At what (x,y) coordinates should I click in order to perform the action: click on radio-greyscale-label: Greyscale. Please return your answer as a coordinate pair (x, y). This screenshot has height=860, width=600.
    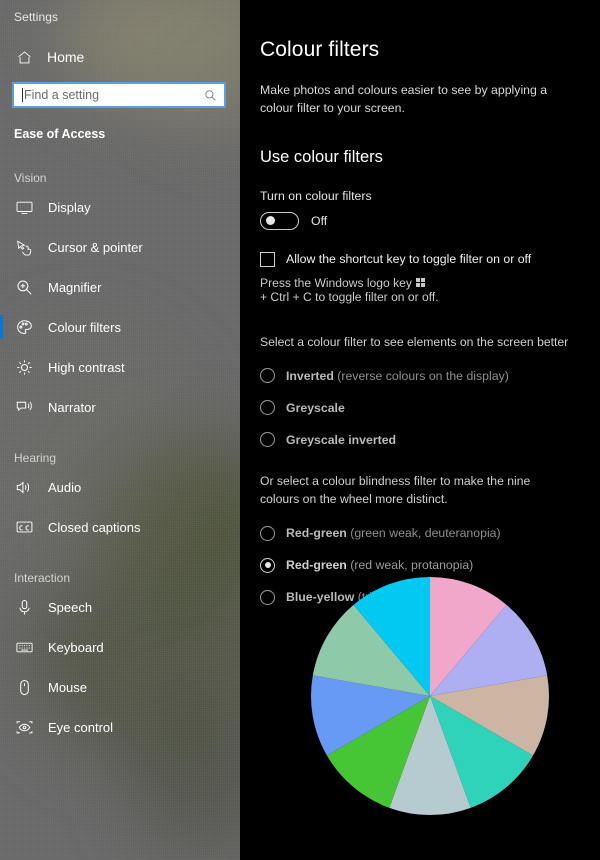
    Looking at the image, I should click on (315, 407).